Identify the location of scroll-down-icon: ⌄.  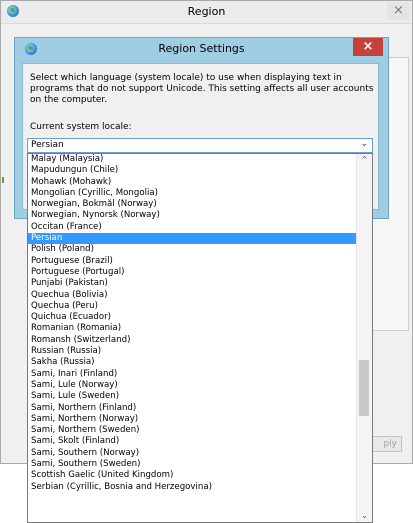
(364, 516).